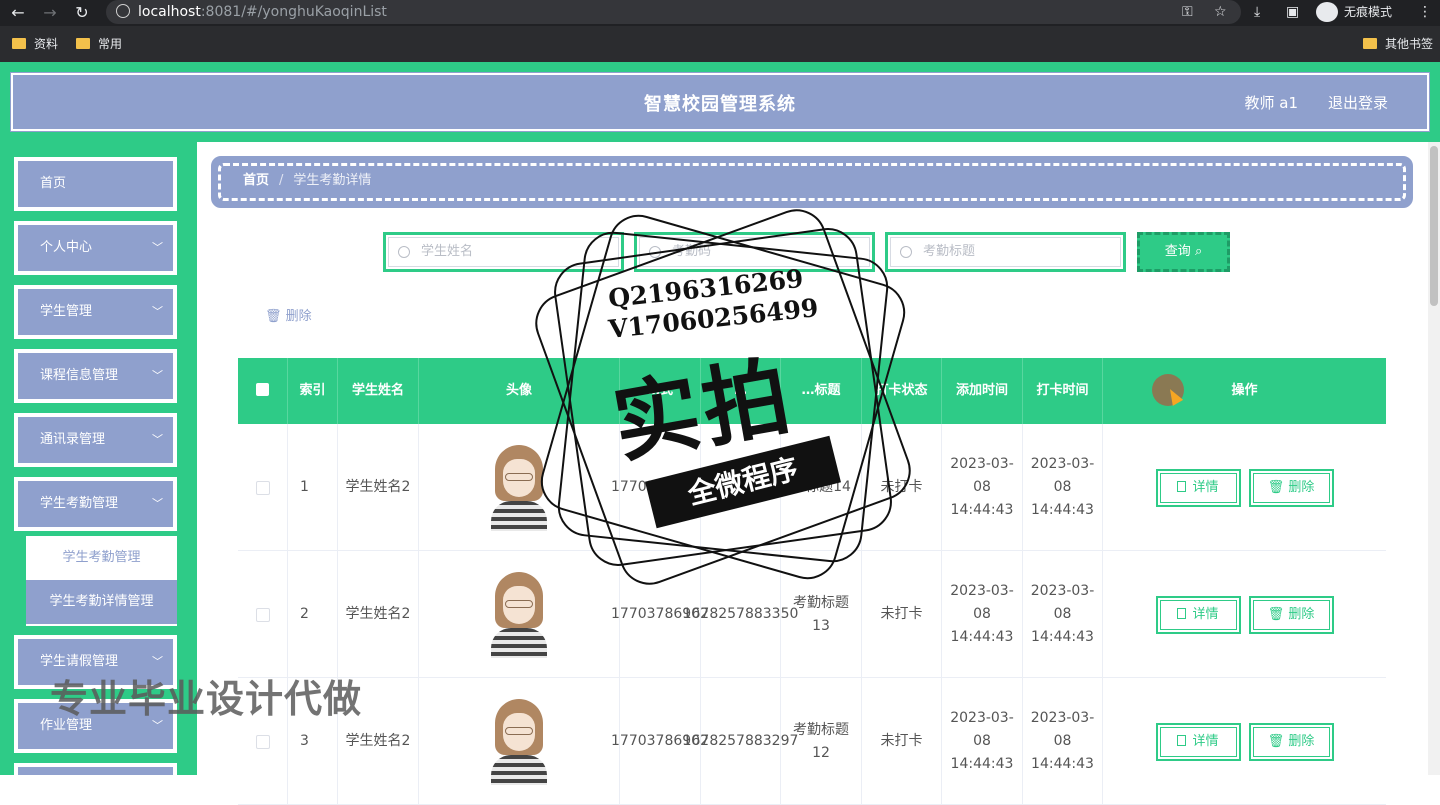 The width and height of the screenshot is (1440, 805). I want to click on header-inner: 智慧校园管理系统 教师 a1 退出登录, so click(720, 102).